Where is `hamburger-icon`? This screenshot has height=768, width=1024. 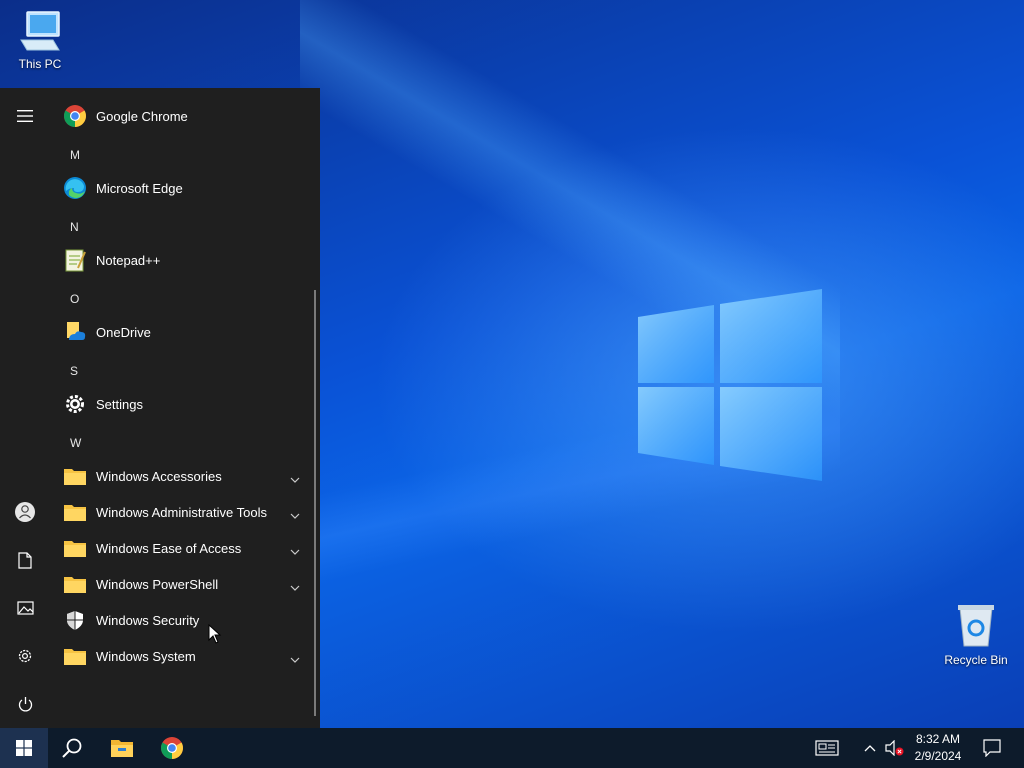 hamburger-icon is located at coordinates (25, 116).